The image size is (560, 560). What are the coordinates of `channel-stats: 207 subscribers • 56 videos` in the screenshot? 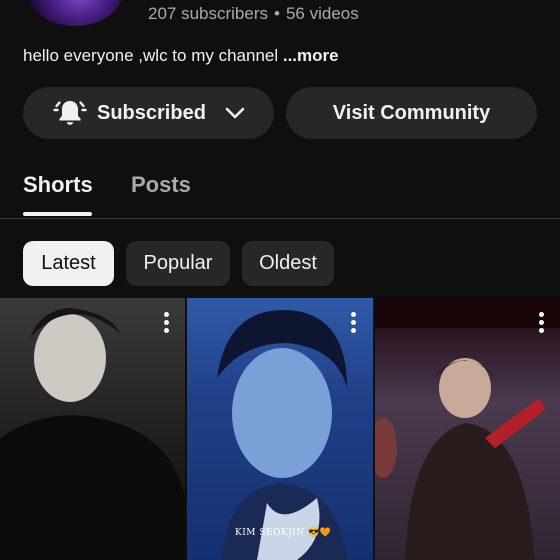 It's located at (253, 14).